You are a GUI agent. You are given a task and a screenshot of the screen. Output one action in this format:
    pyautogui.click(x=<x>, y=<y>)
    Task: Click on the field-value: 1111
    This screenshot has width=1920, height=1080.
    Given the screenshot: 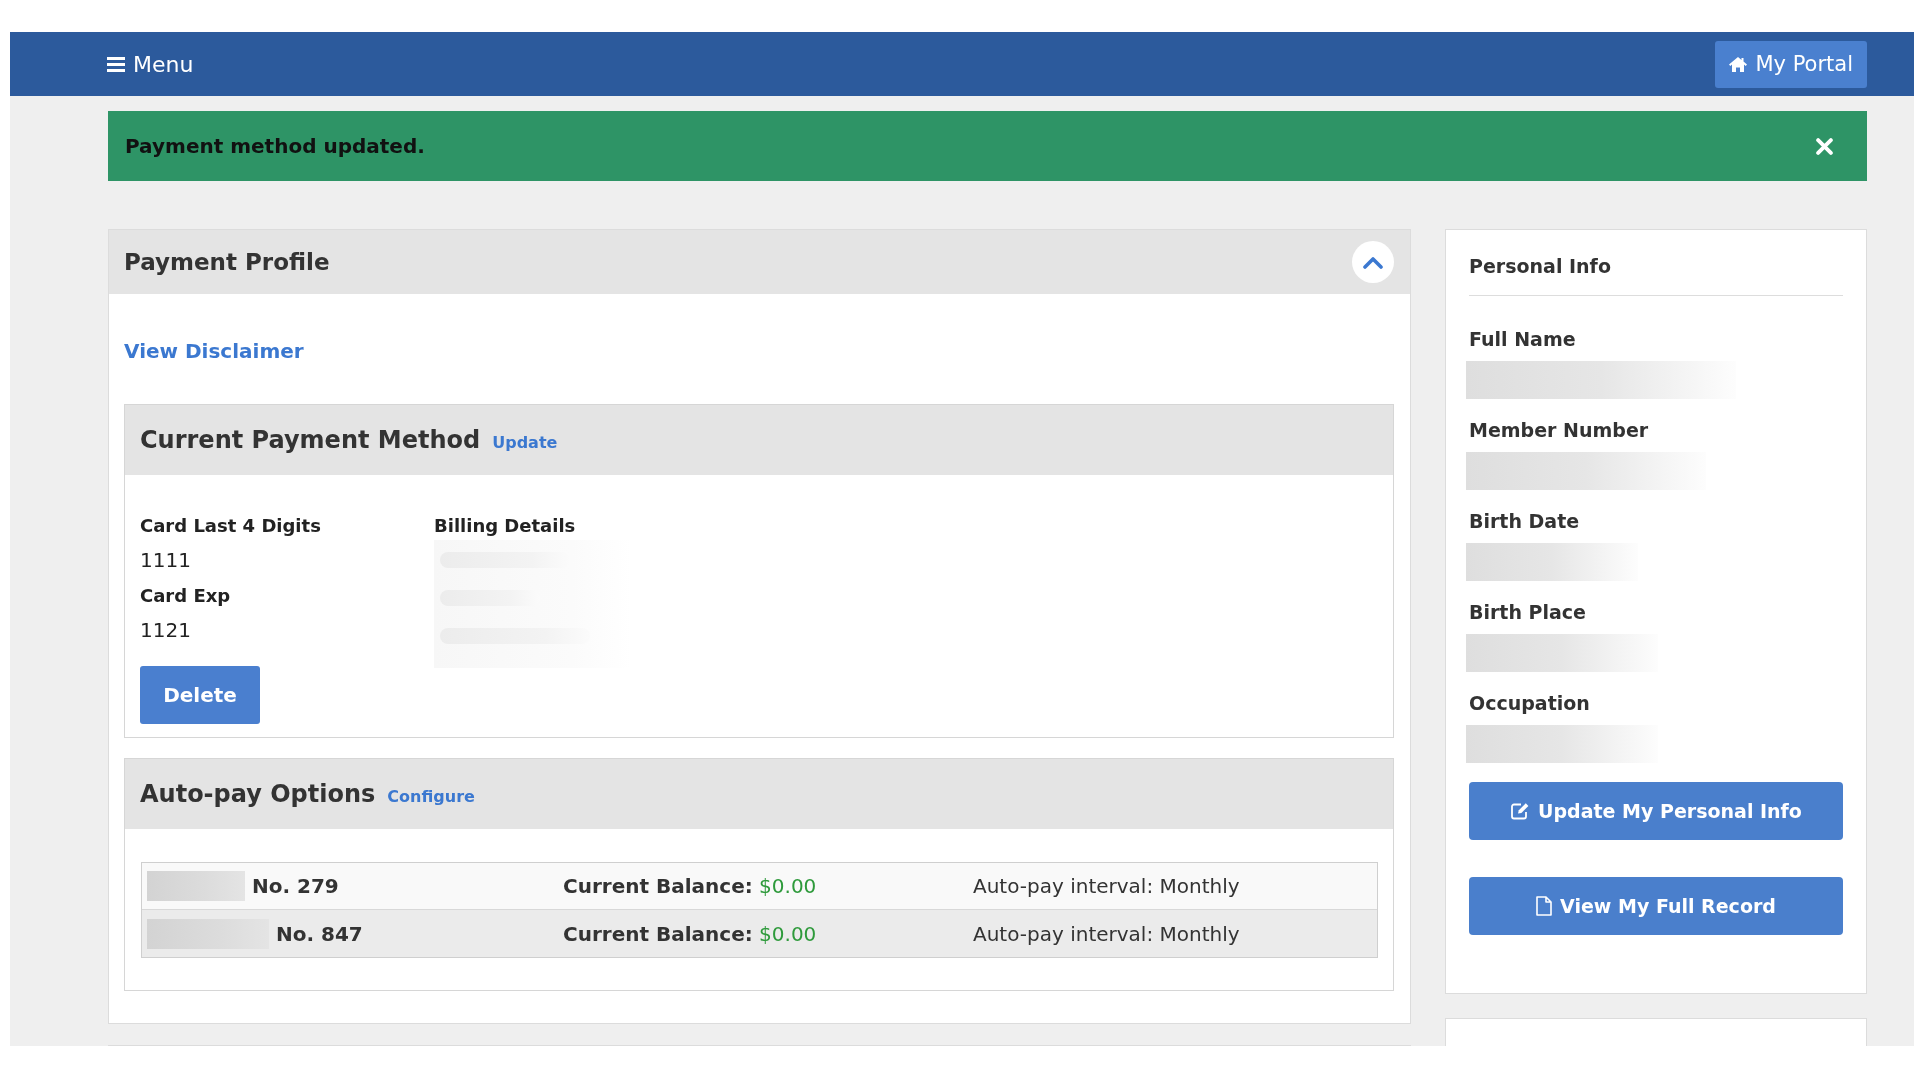 What is the action you would take?
    pyautogui.click(x=165, y=560)
    